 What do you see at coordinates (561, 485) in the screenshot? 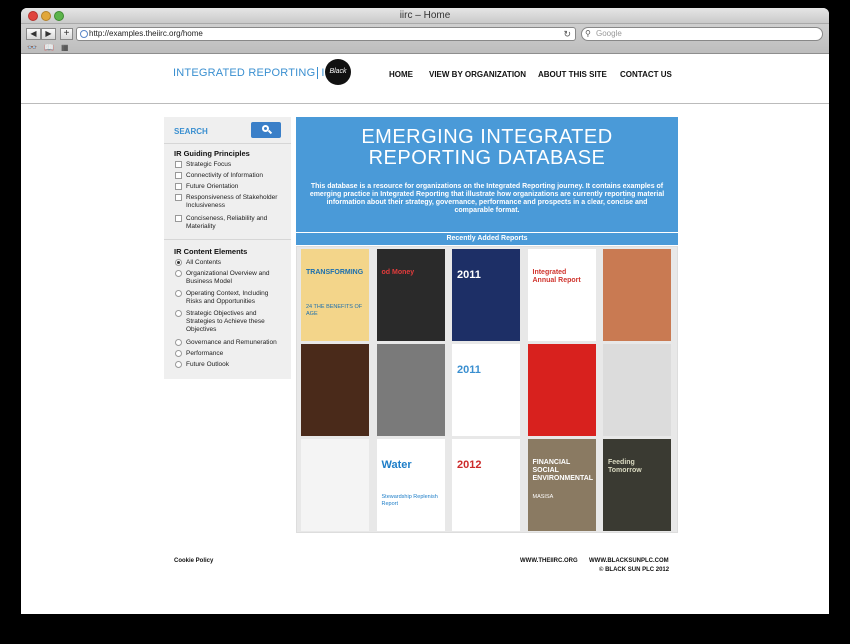
I see `report-cover: FINANCIAL SOCIAL ENVIRONMENTAL MASISA` at bounding box center [561, 485].